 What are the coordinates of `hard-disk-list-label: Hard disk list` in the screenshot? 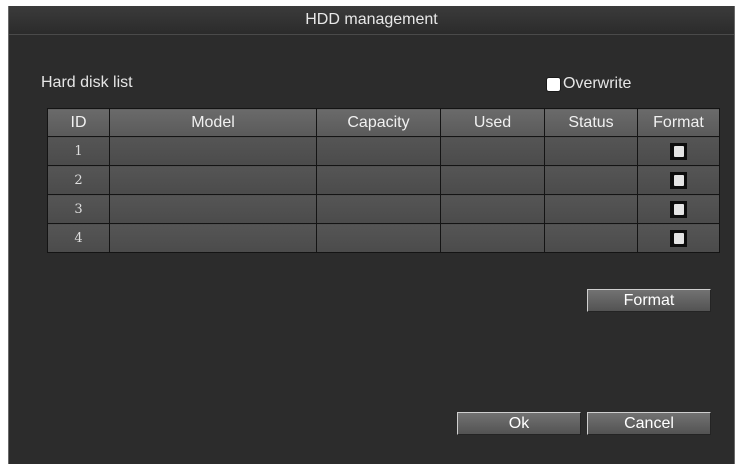 It's located at (87, 82).